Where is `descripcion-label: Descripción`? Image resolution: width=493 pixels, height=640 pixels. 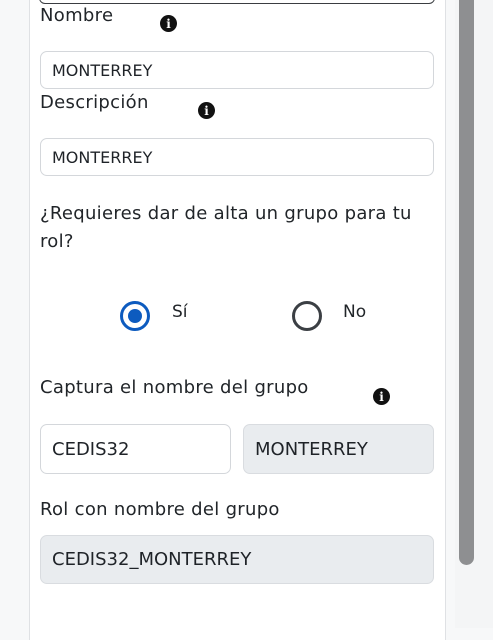
descripcion-label: Descripción is located at coordinates (94, 102).